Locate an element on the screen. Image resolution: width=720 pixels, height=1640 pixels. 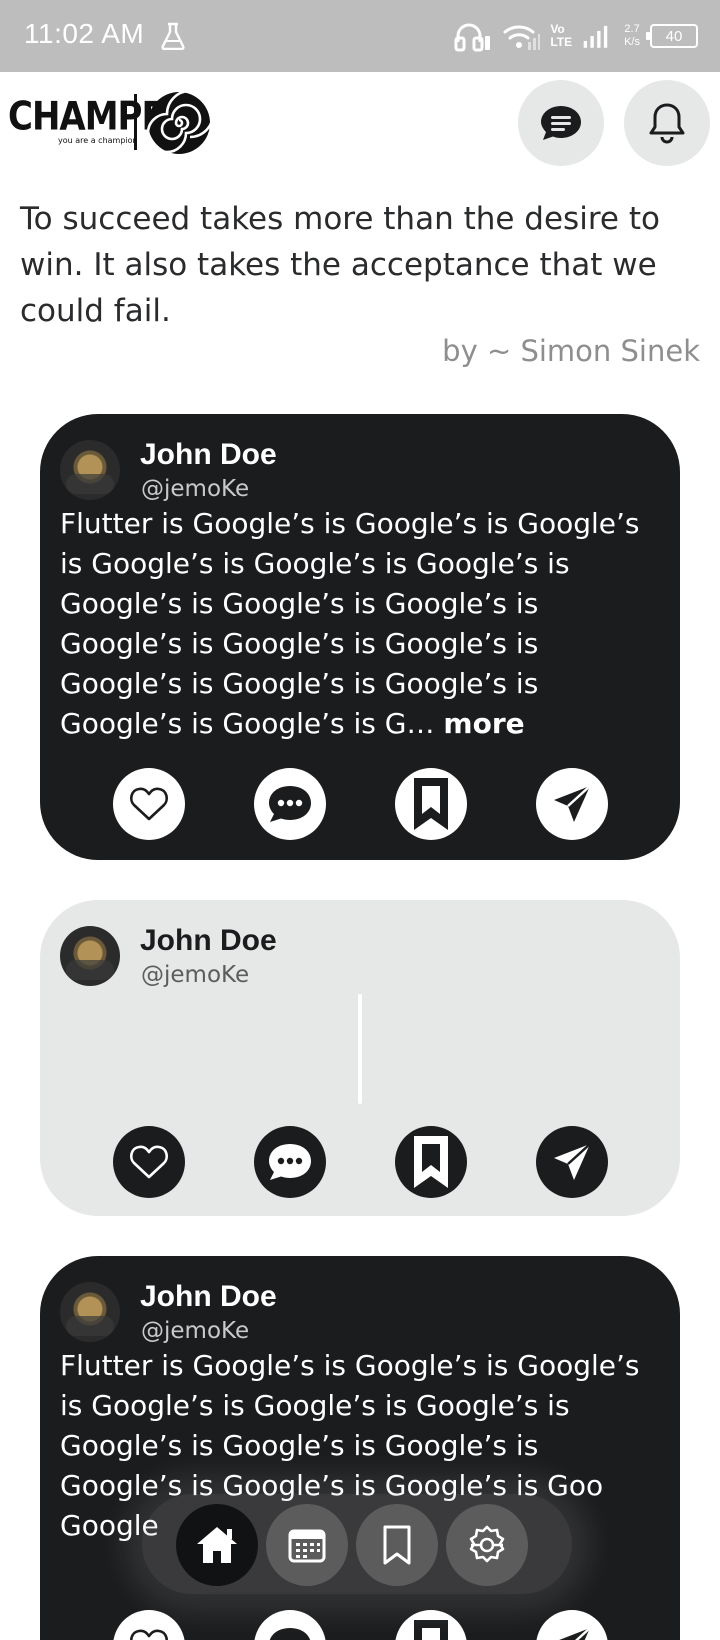
status-bar: 11:02 AM Vo LTE 2.7 K/s 40 is located at coordinates (360, 36).